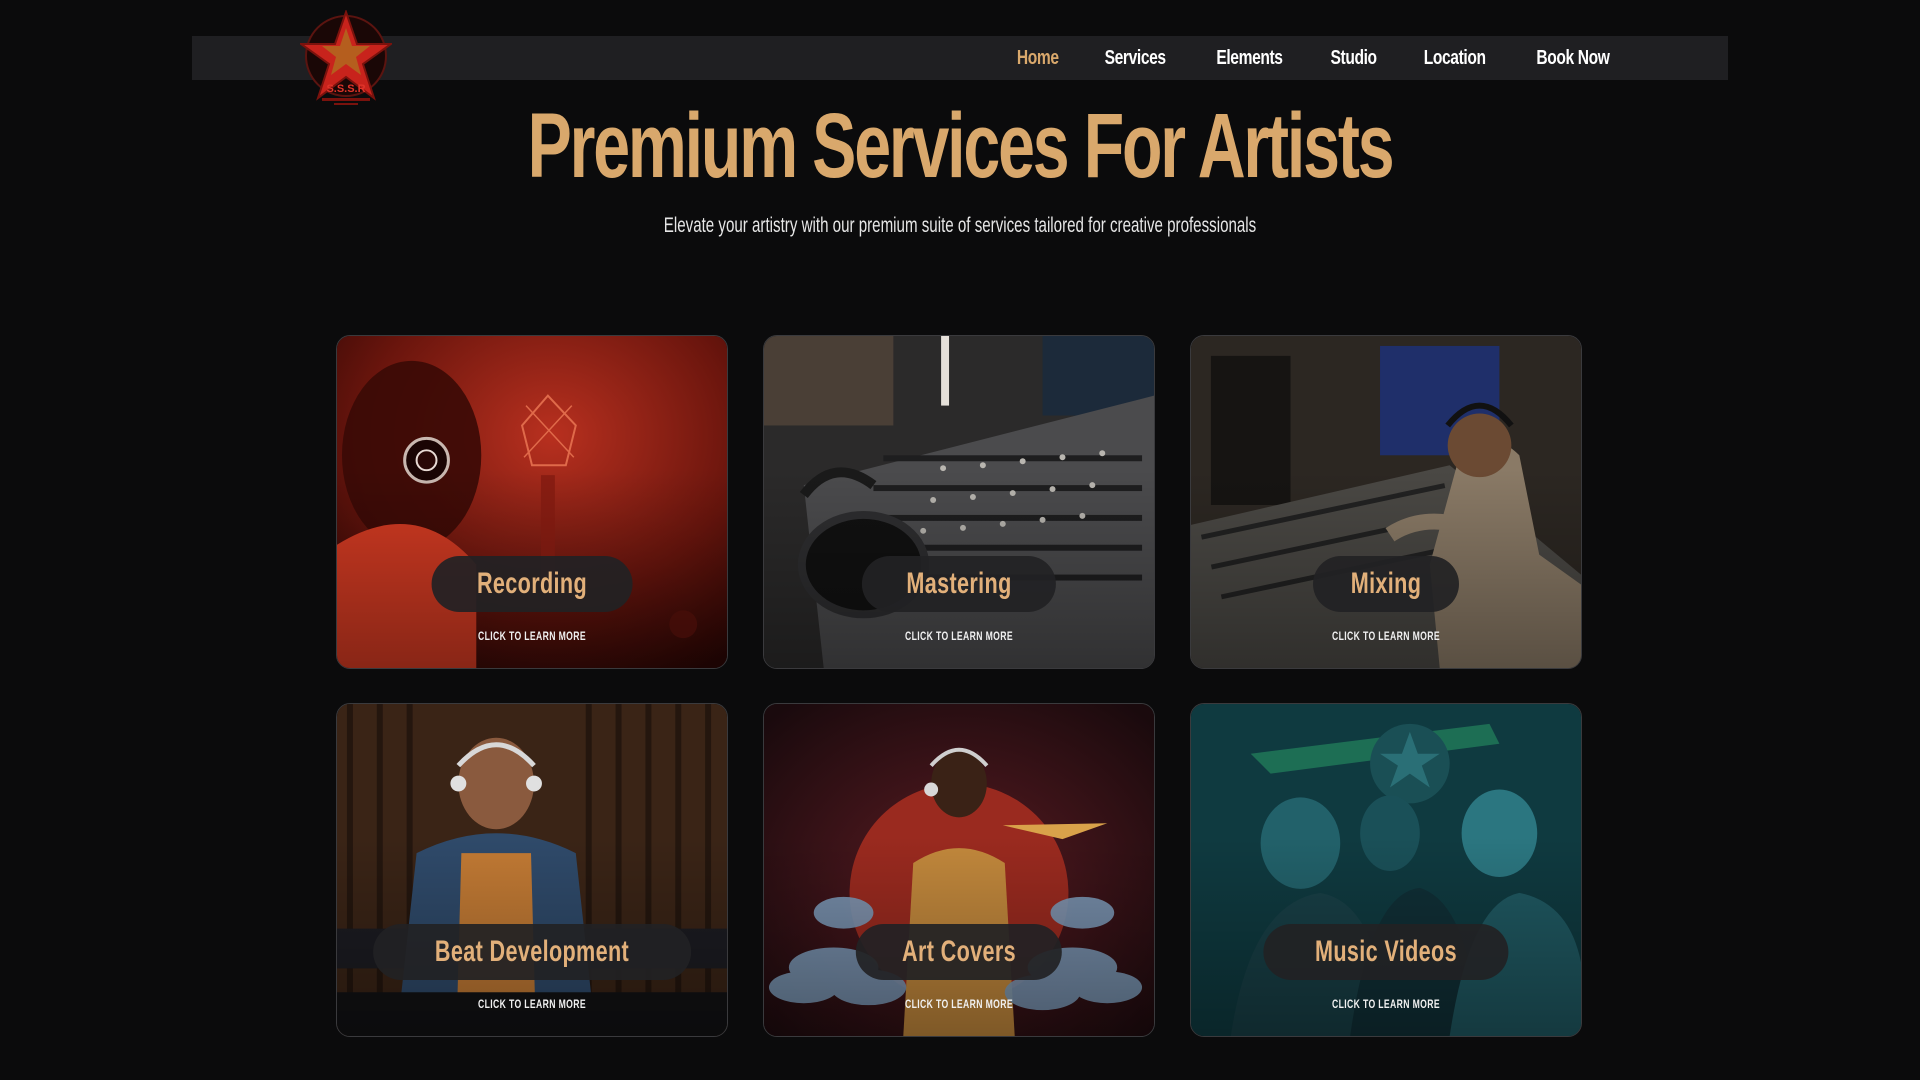 The height and width of the screenshot is (1080, 1920). I want to click on service-card-mastering: Mastering CLICK TO LEARN MORE, so click(959, 502).